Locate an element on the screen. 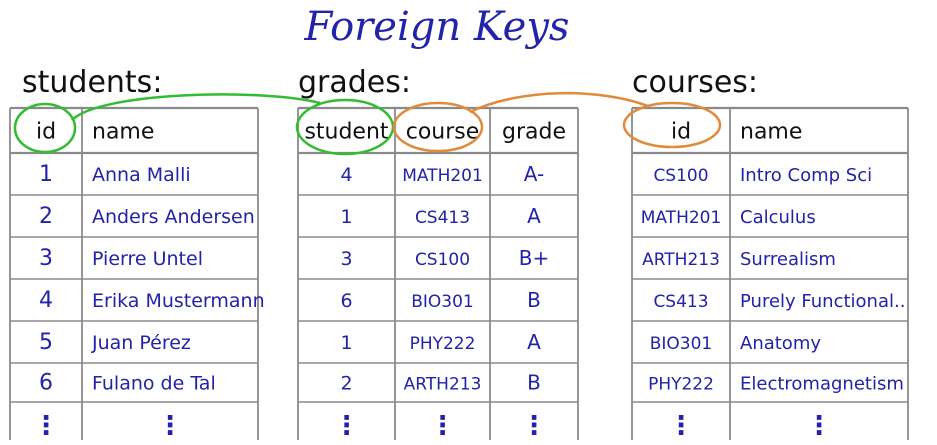 The height and width of the screenshot is (445, 937). courses-cell: ARTH213 is located at coordinates (681, 260).